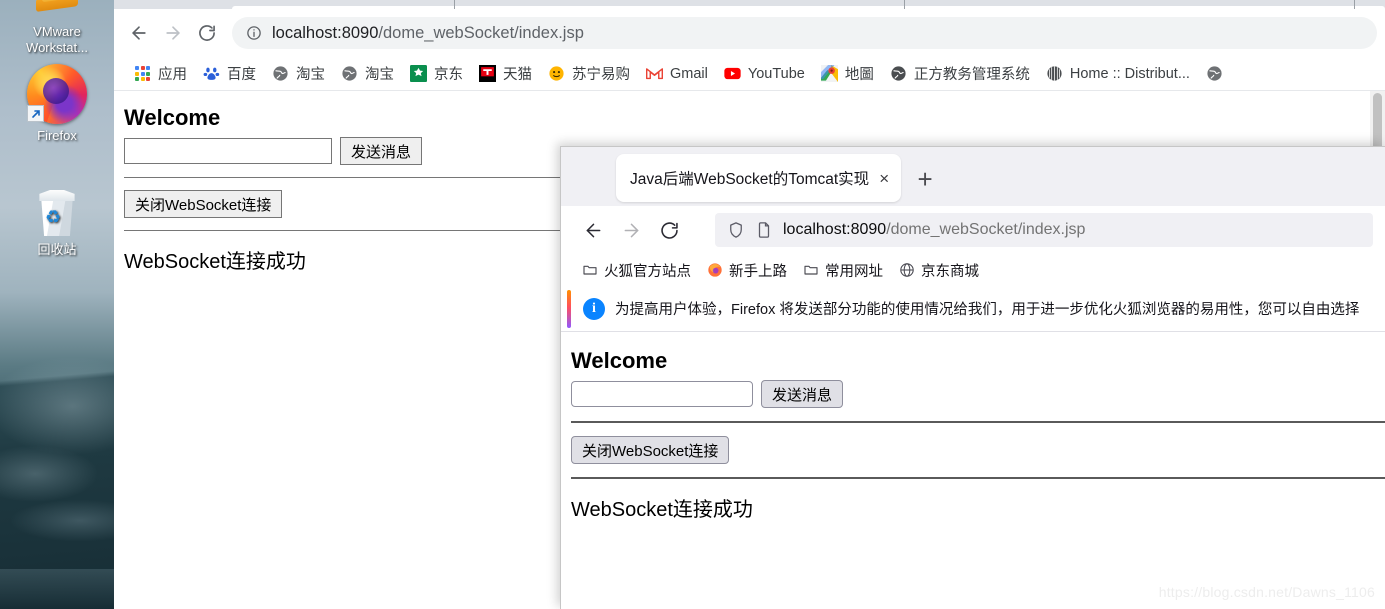 Image resolution: width=1385 pixels, height=609 pixels. I want to click on chrome-url-path: /dome_webSocket/index.jsp, so click(481, 32).